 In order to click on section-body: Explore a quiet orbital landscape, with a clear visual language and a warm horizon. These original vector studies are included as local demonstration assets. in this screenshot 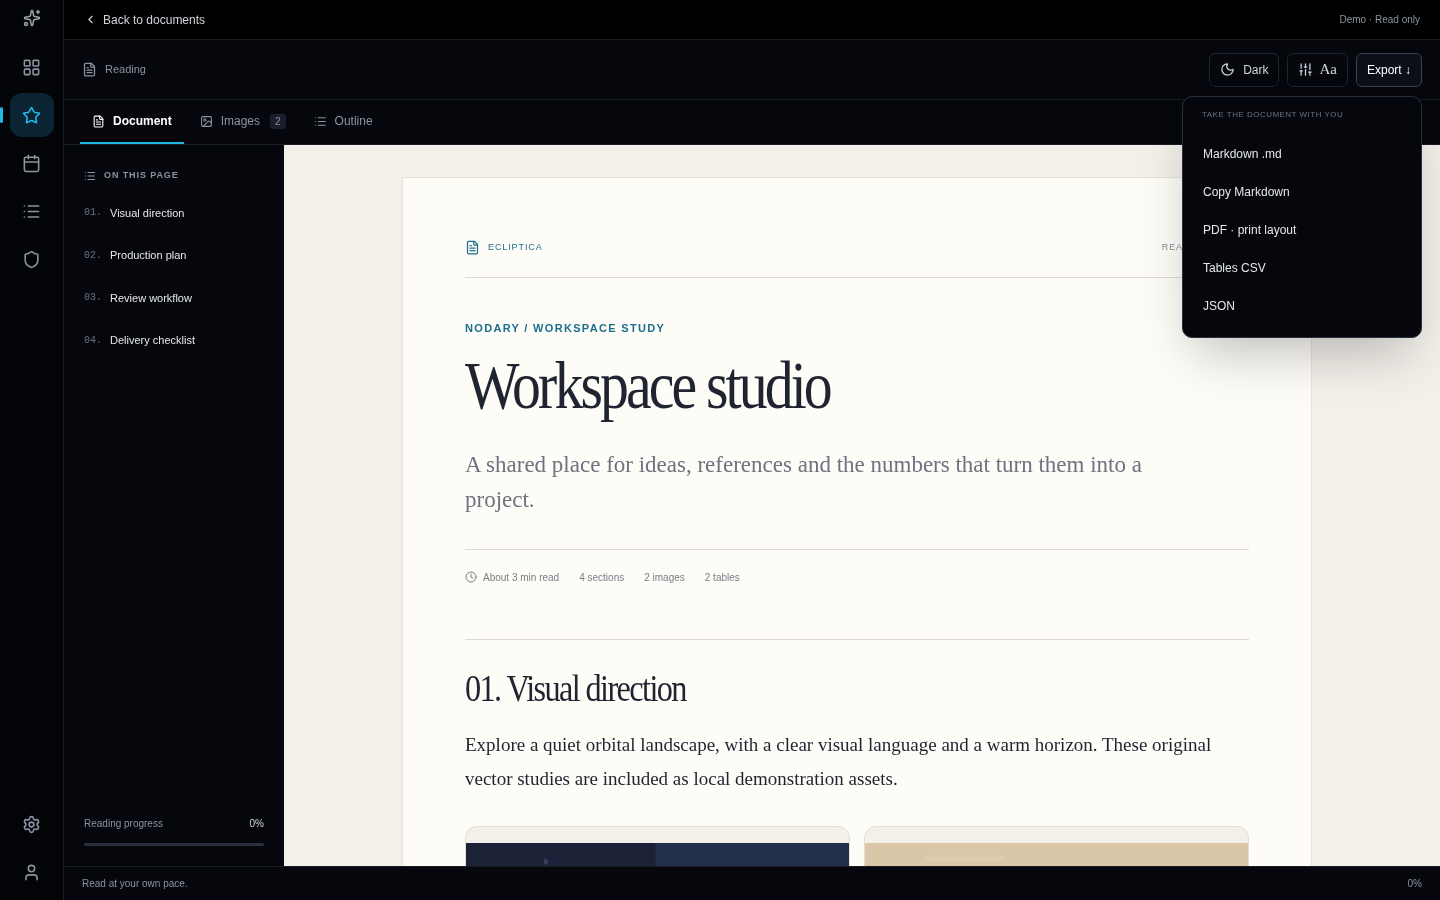, I will do `click(839, 761)`.